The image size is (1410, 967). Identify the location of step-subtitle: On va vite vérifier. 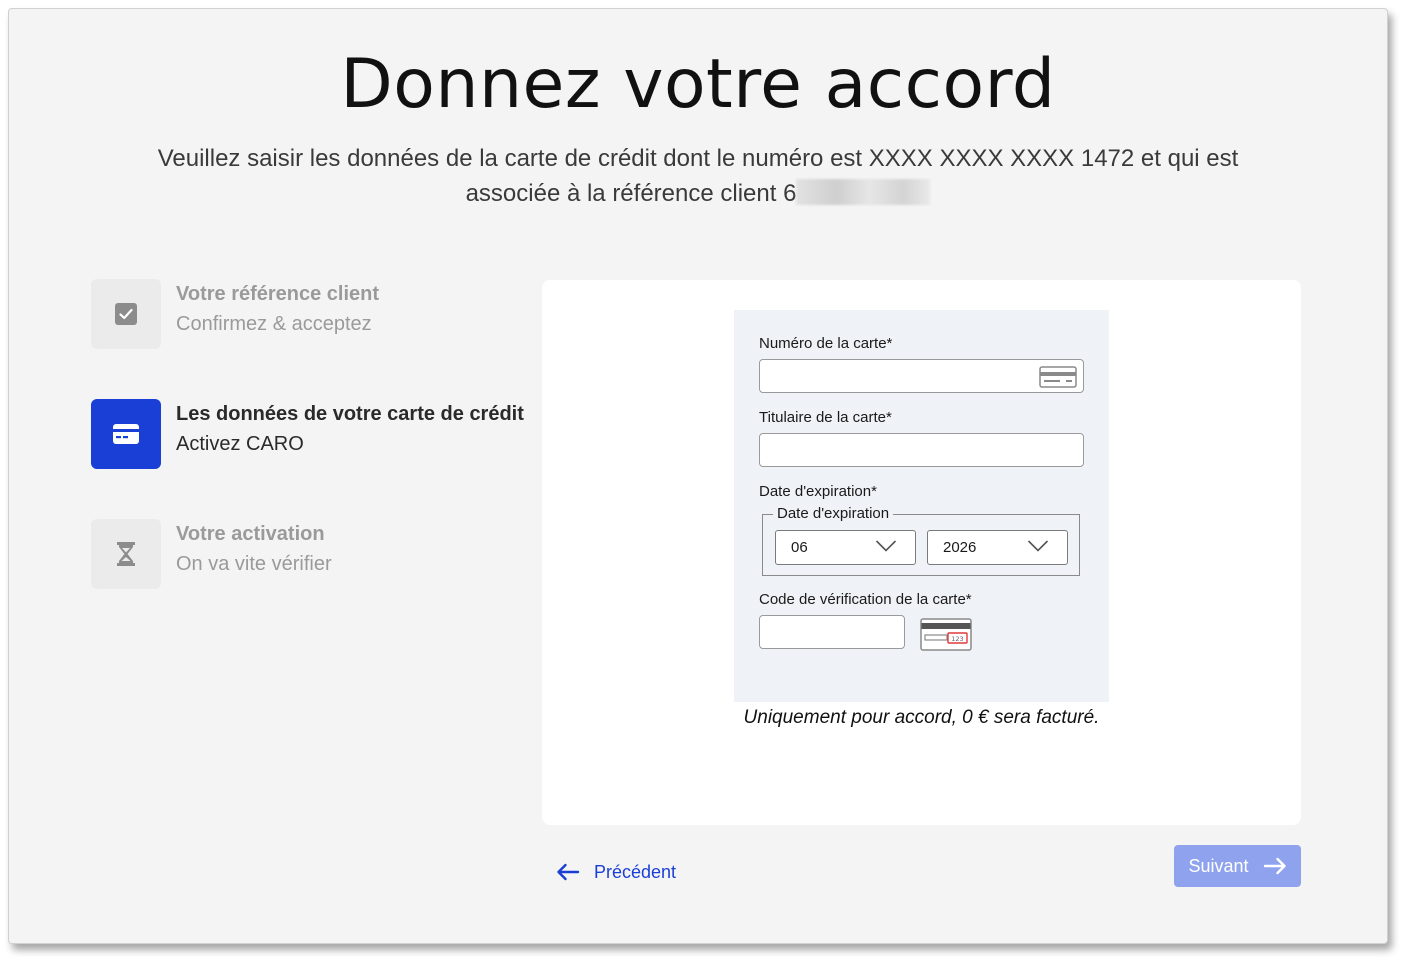
(254, 564).